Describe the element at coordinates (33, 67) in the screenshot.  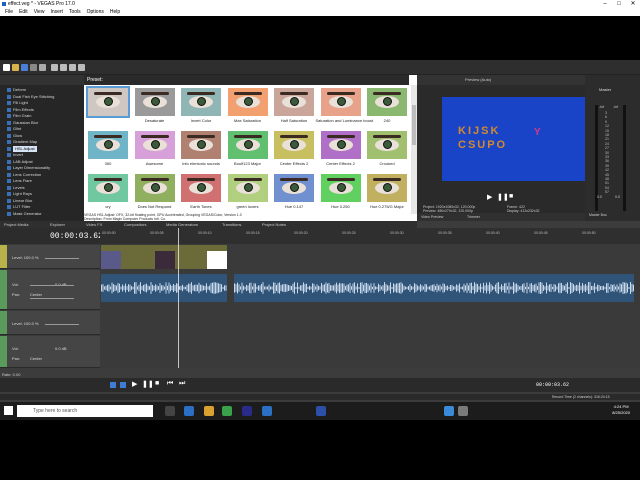
I see `render-icon` at that location.